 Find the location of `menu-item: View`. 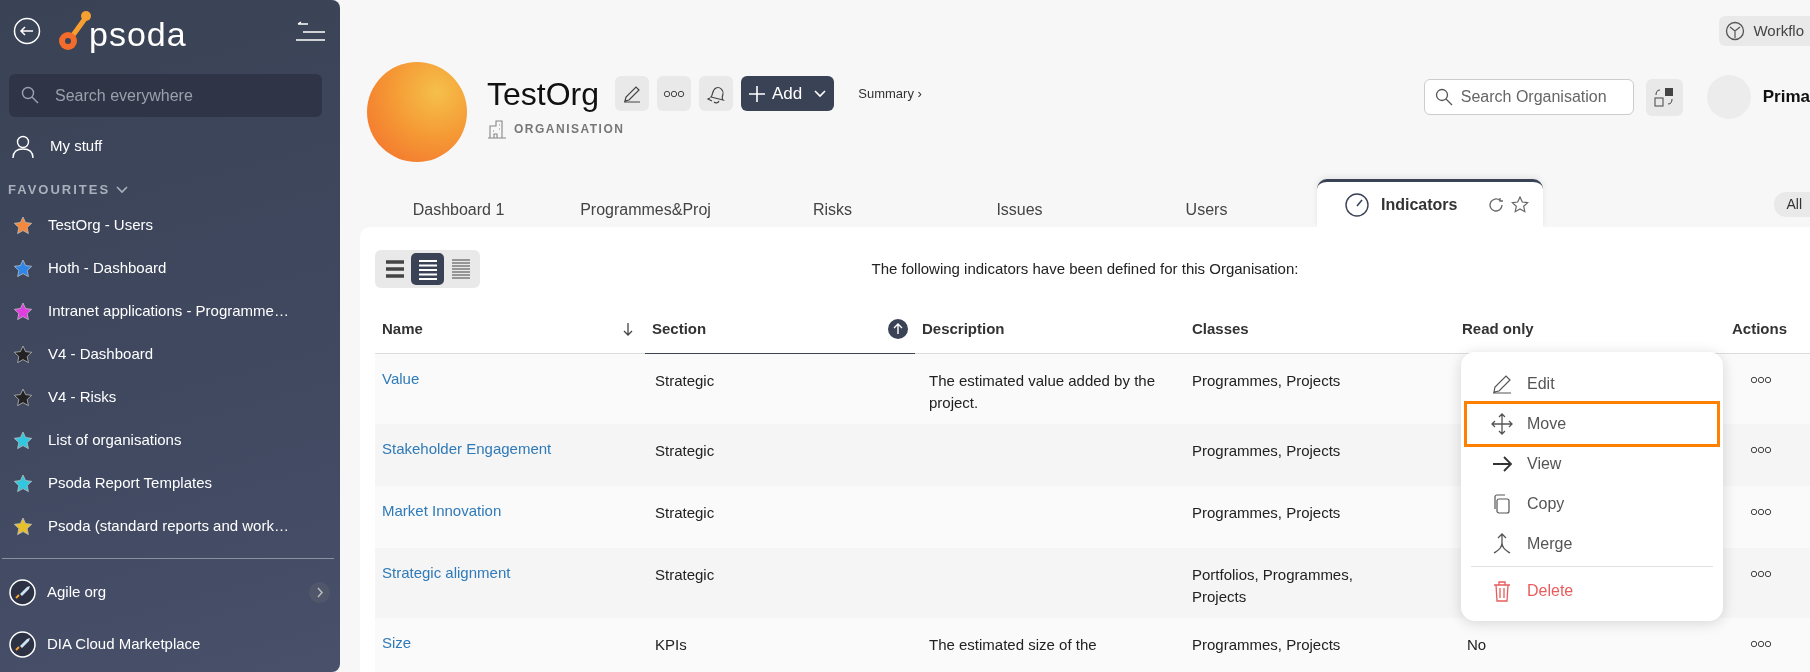

menu-item: View is located at coordinates (1592, 464).